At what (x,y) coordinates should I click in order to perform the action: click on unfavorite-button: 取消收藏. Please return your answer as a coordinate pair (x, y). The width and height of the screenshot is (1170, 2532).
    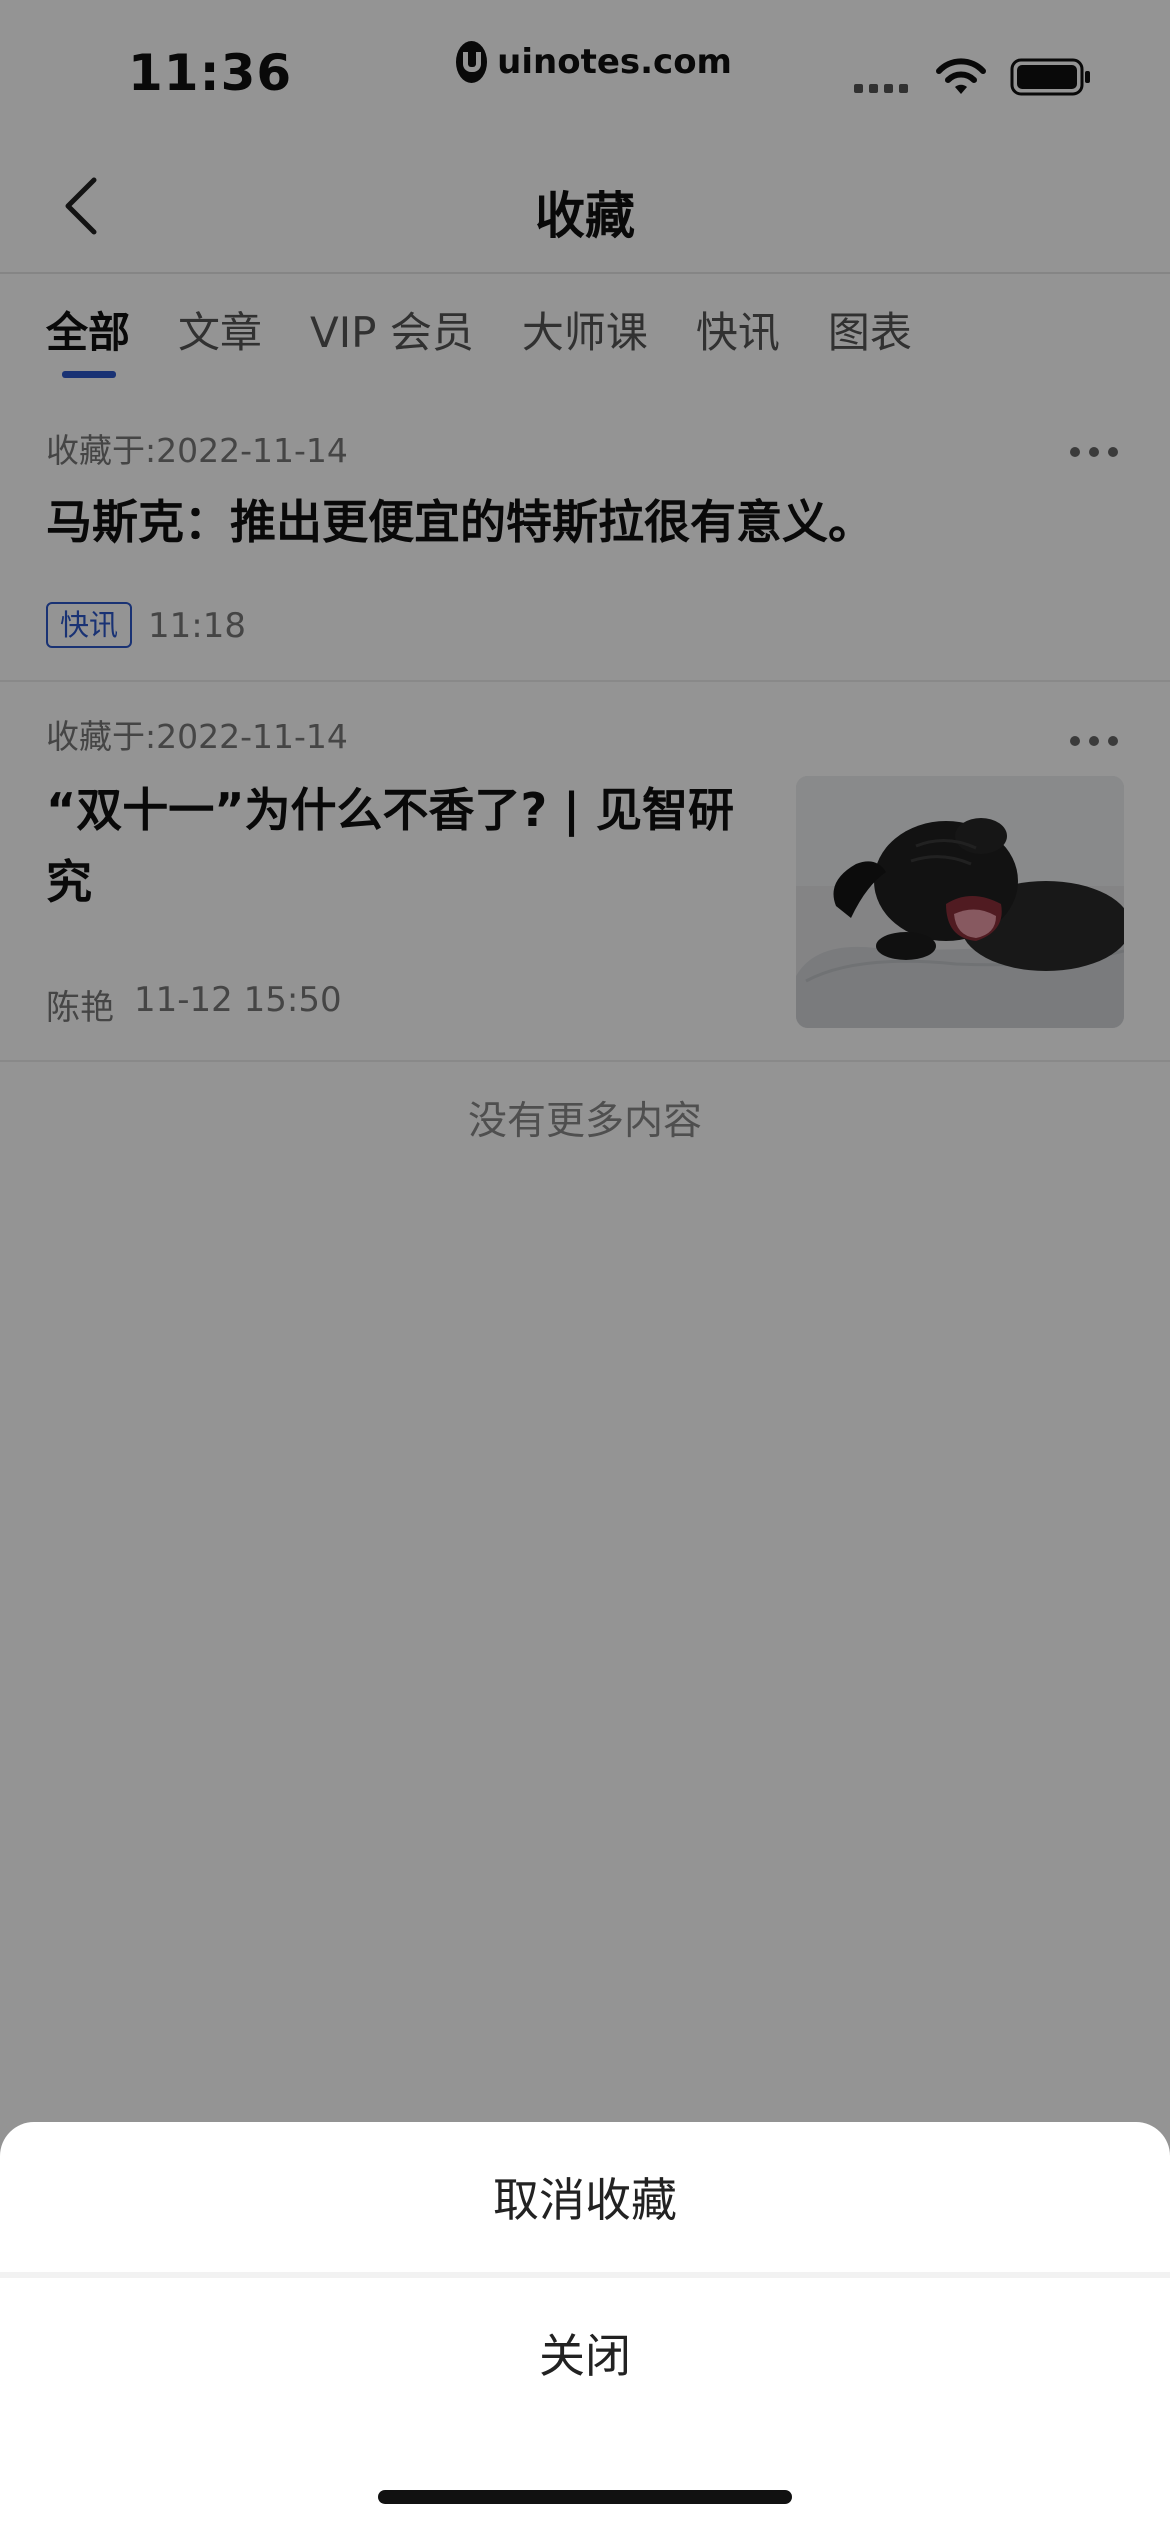
    Looking at the image, I should click on (585, 2197).